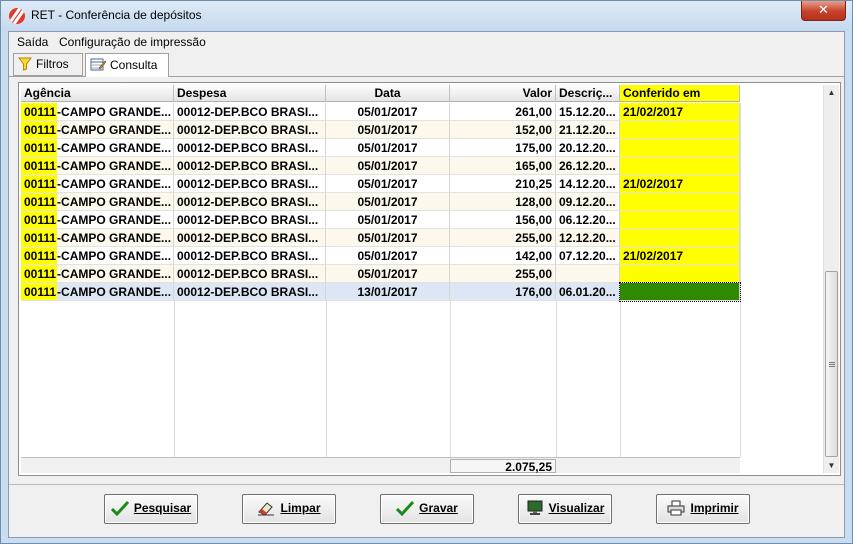  I want to click on tab-filtros: Filtros, so click(48, 64).